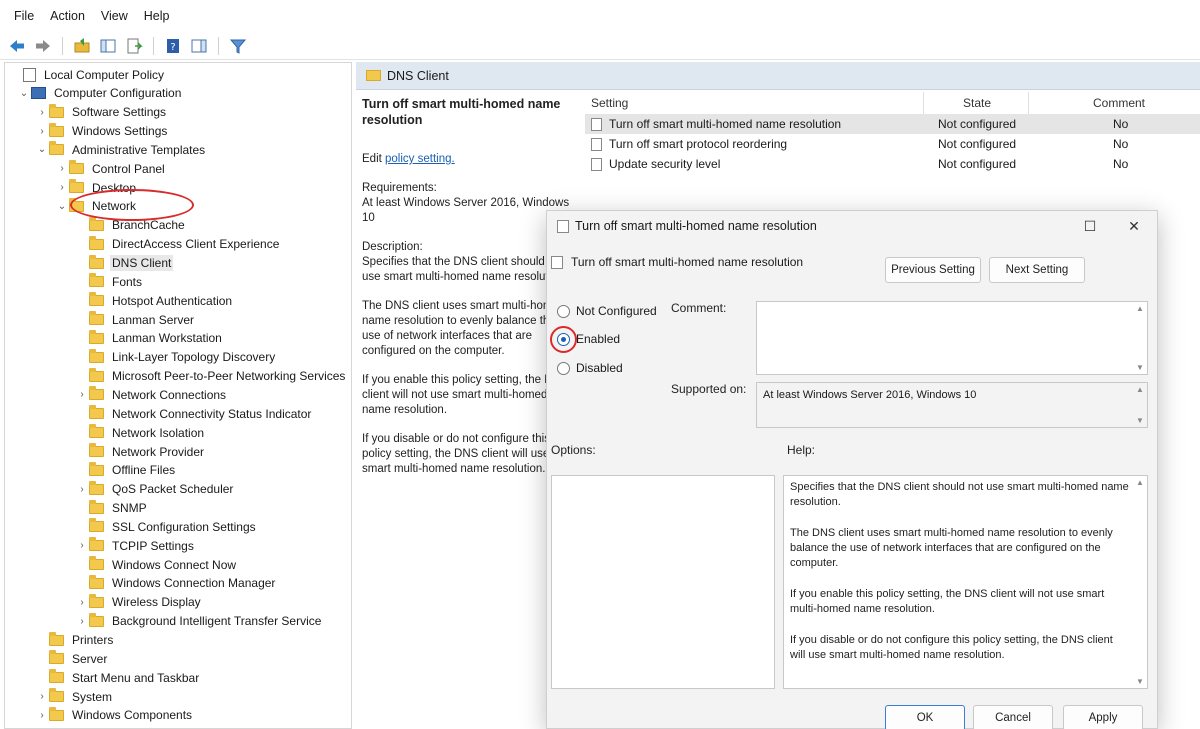  Describe the element at coordinates (151, 394) in the screenshot. I see `tree-node: › Network Connections` at that location.